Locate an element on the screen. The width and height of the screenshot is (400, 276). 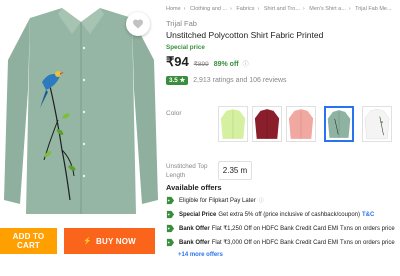
buy-now-label: BUY NOW is located at coordinates (116, 241).